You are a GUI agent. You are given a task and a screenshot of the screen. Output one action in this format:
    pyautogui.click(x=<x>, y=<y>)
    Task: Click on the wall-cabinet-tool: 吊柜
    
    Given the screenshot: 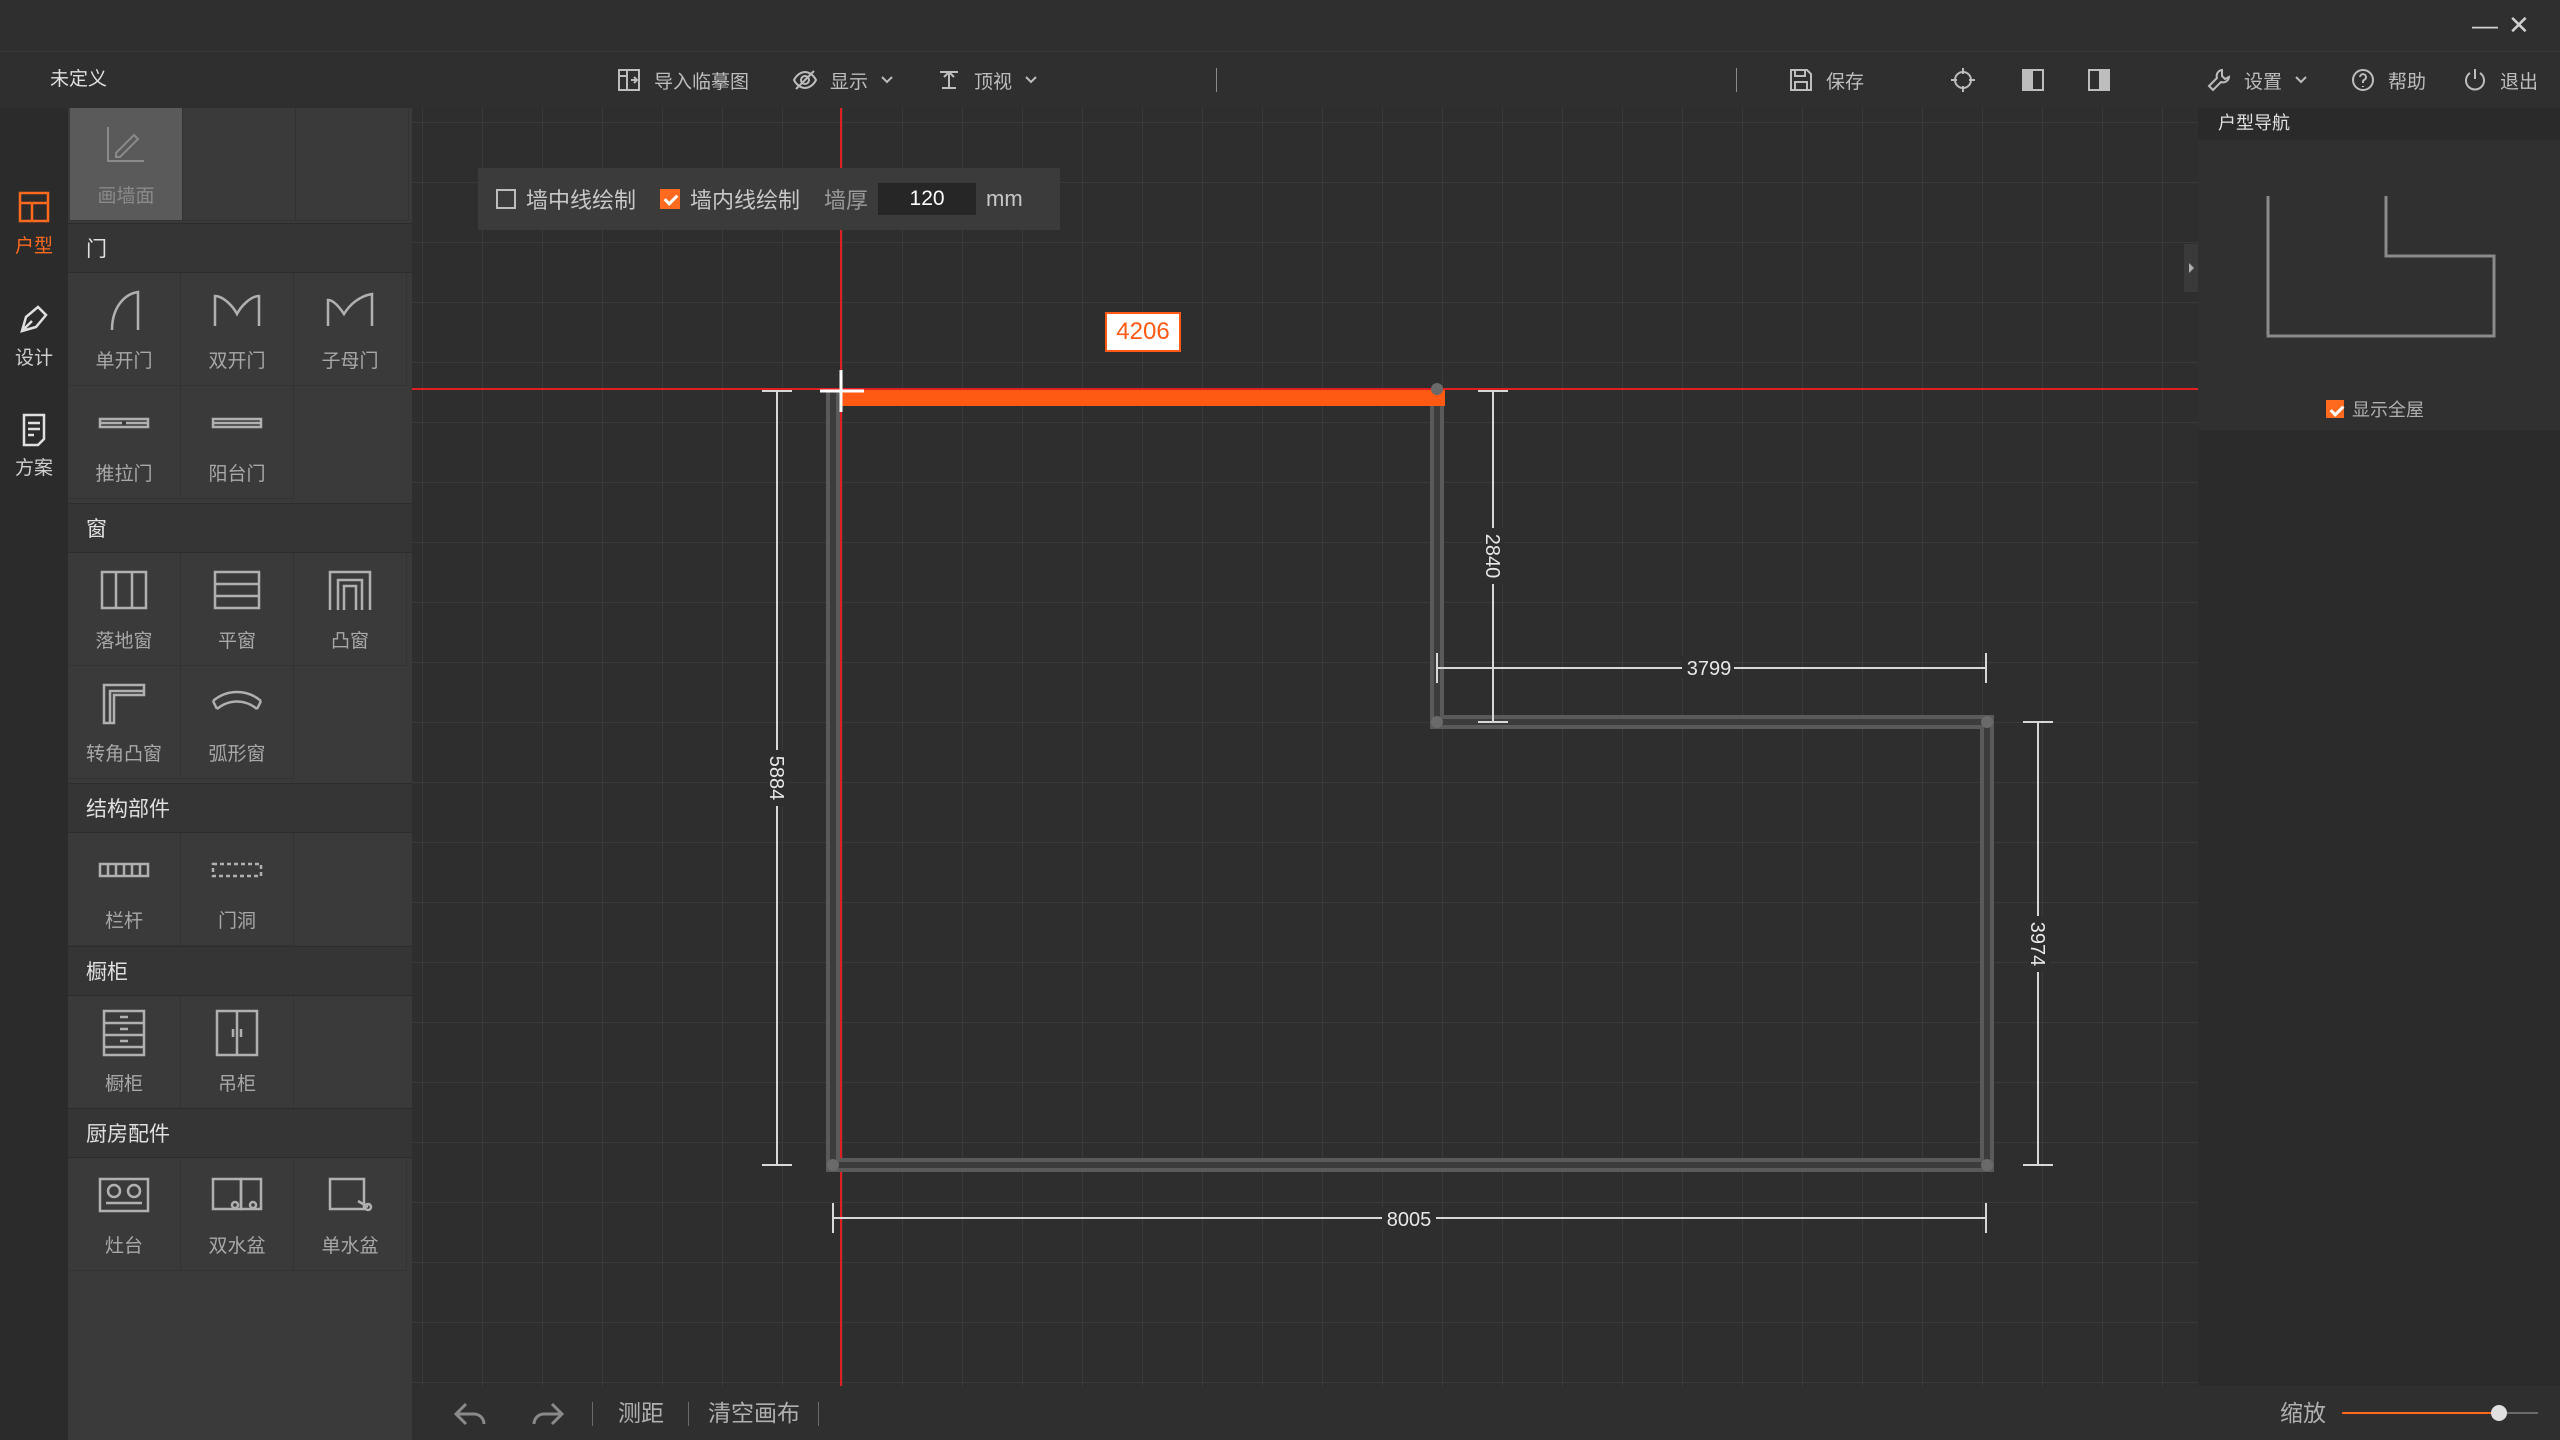 What is the action you would take?
    pyautogui.click(x=237, y=1052)
    